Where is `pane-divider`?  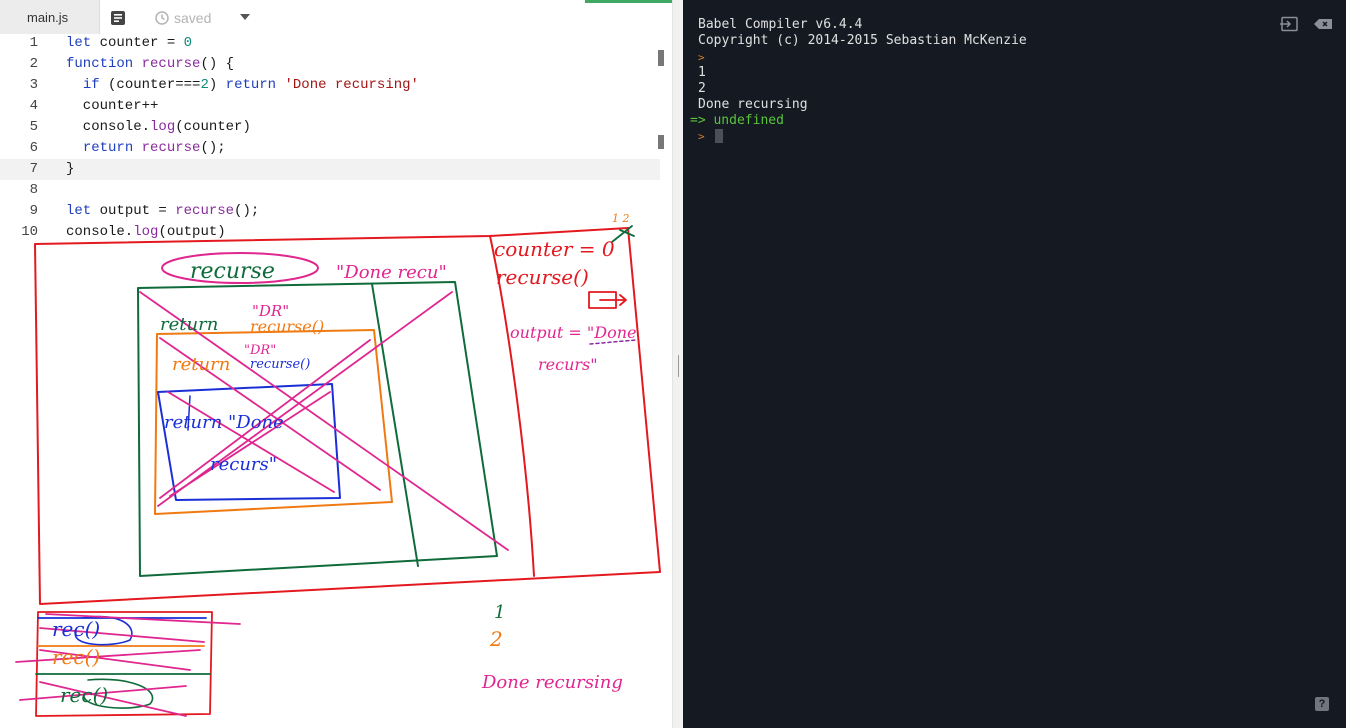
pane-divider is located at coordinates (677, 364).